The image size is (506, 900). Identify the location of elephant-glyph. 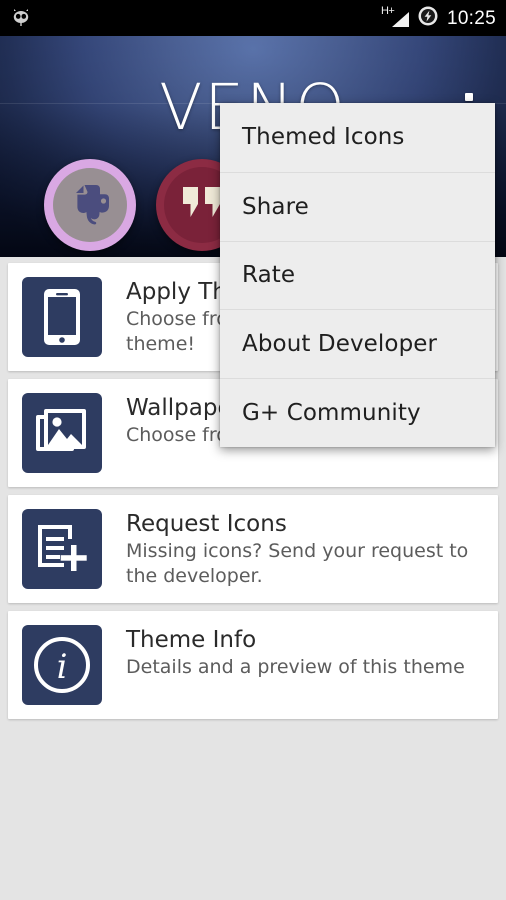
(92, 205).